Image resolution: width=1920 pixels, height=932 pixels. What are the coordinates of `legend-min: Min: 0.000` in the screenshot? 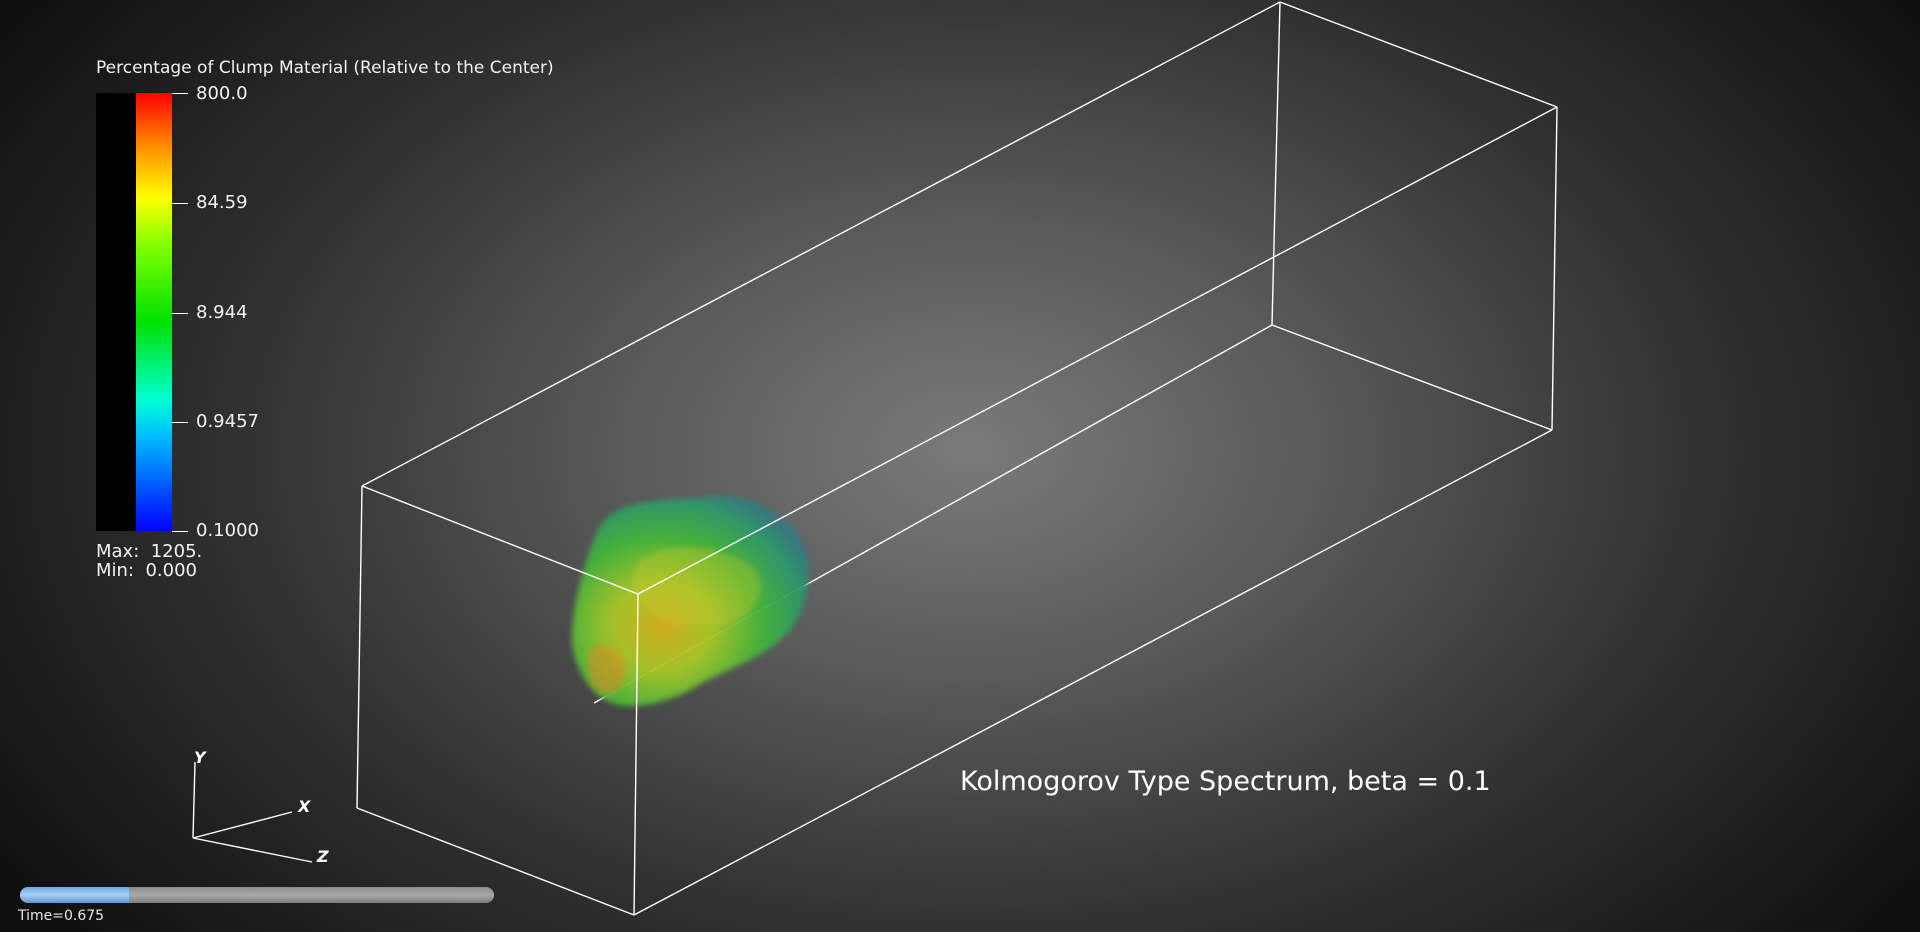 It's located at (146, 570).